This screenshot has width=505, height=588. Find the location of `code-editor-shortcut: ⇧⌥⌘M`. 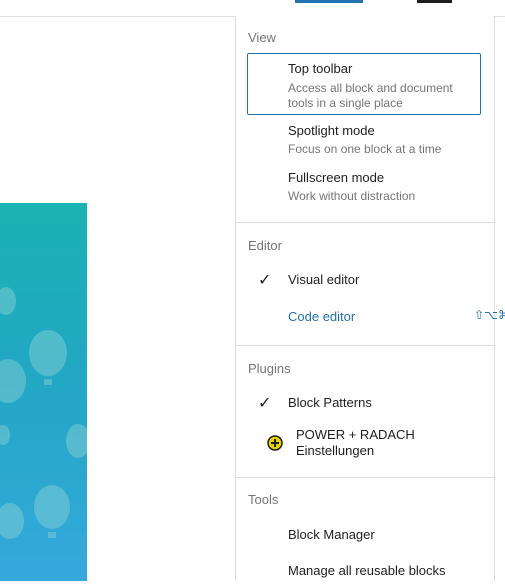

code-editor-shortcut: ⇧⌥⌘M is located at coordinates (489, 315).